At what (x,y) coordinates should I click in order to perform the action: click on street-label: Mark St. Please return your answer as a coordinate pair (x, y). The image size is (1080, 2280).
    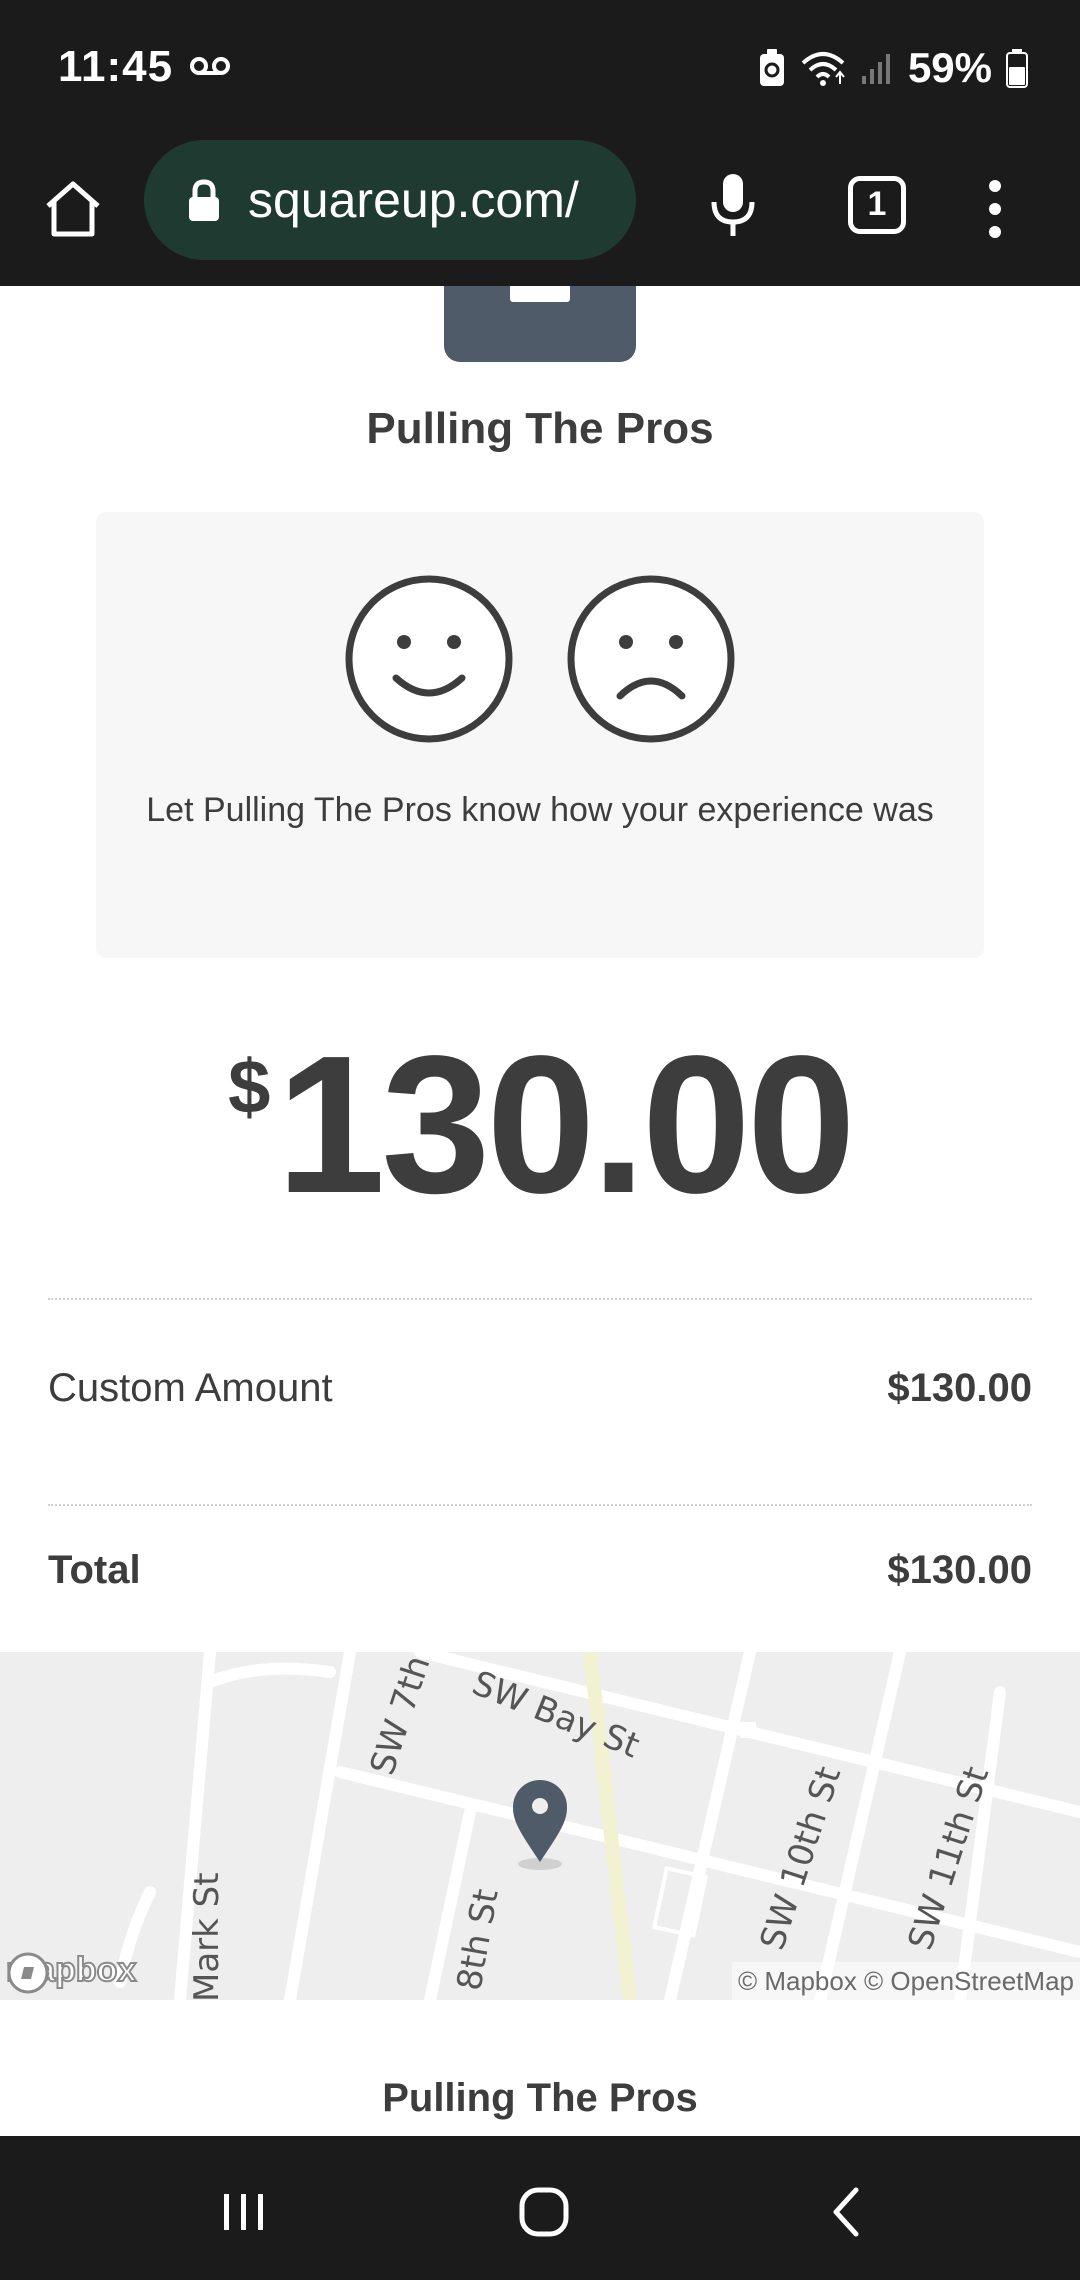
    Looking at the image, I should click on (207, 1936).